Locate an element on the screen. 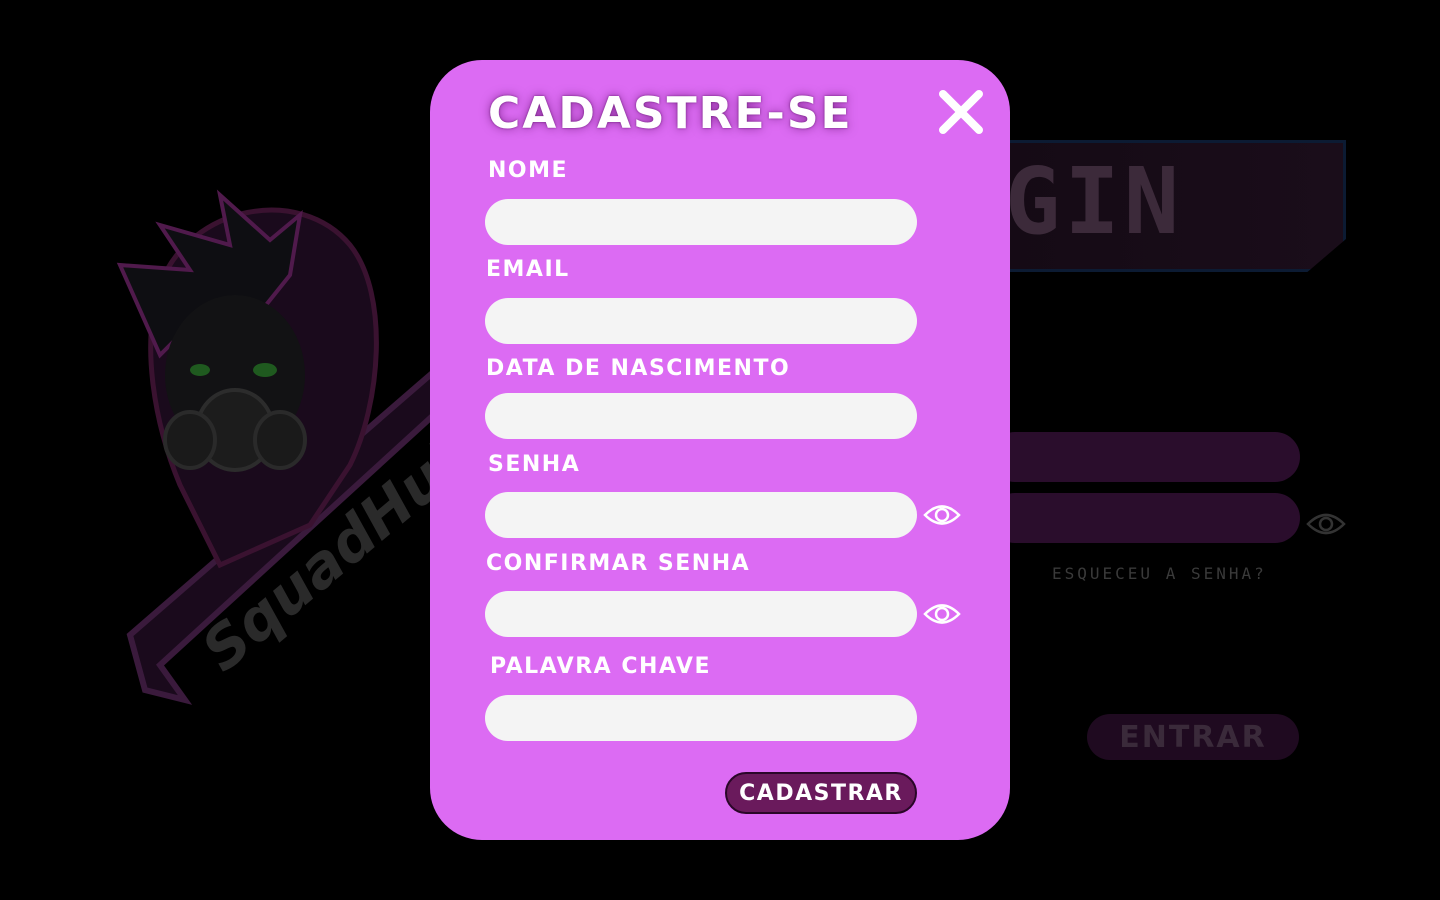 This screenshot has height=900, width=1440. modal-title: CADASTRE-SE is located at coordinates (670, 113).